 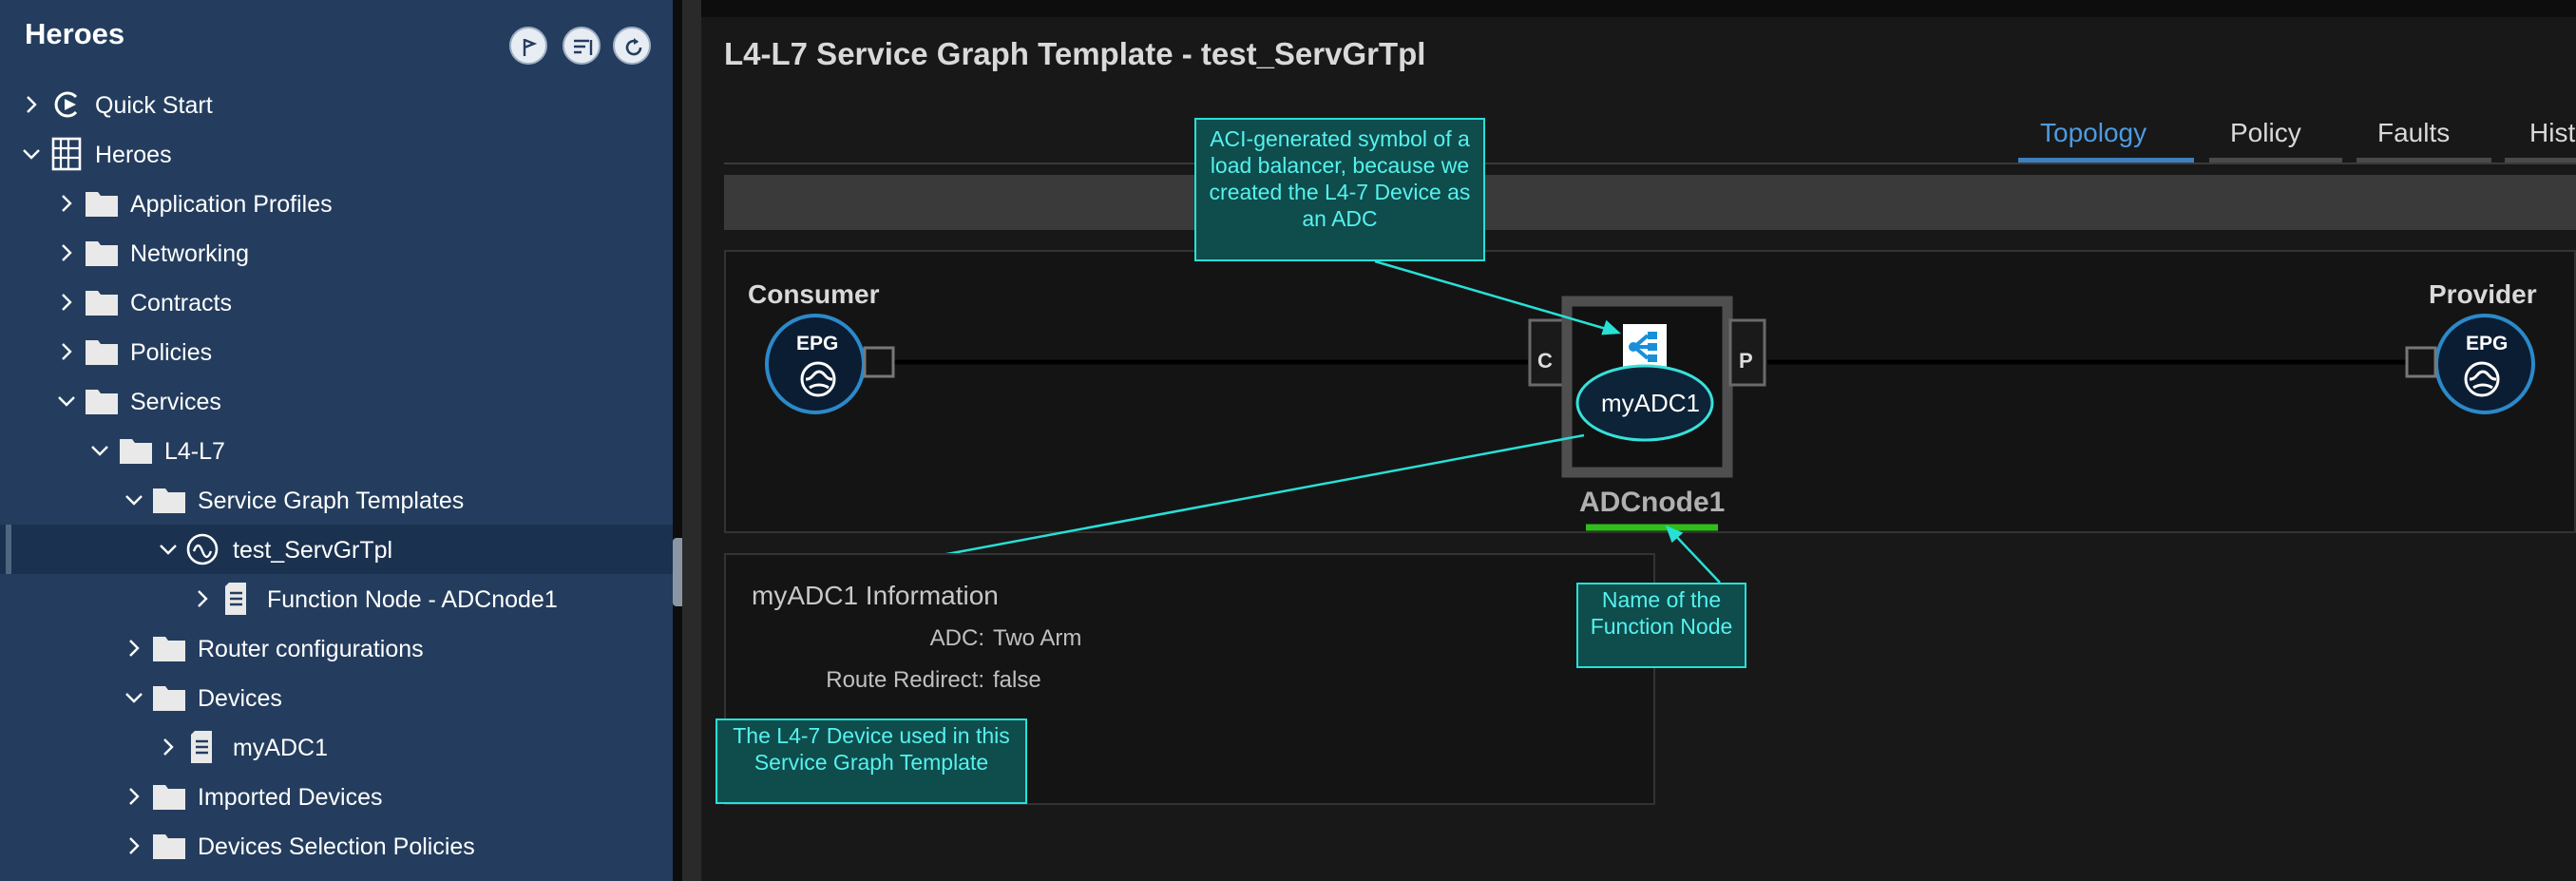 What do you see at coordinates (1661, 625) in the screenshot?
I see `callout-function-node-name: Name of the Function Node` at bounding box center [1661, 625].